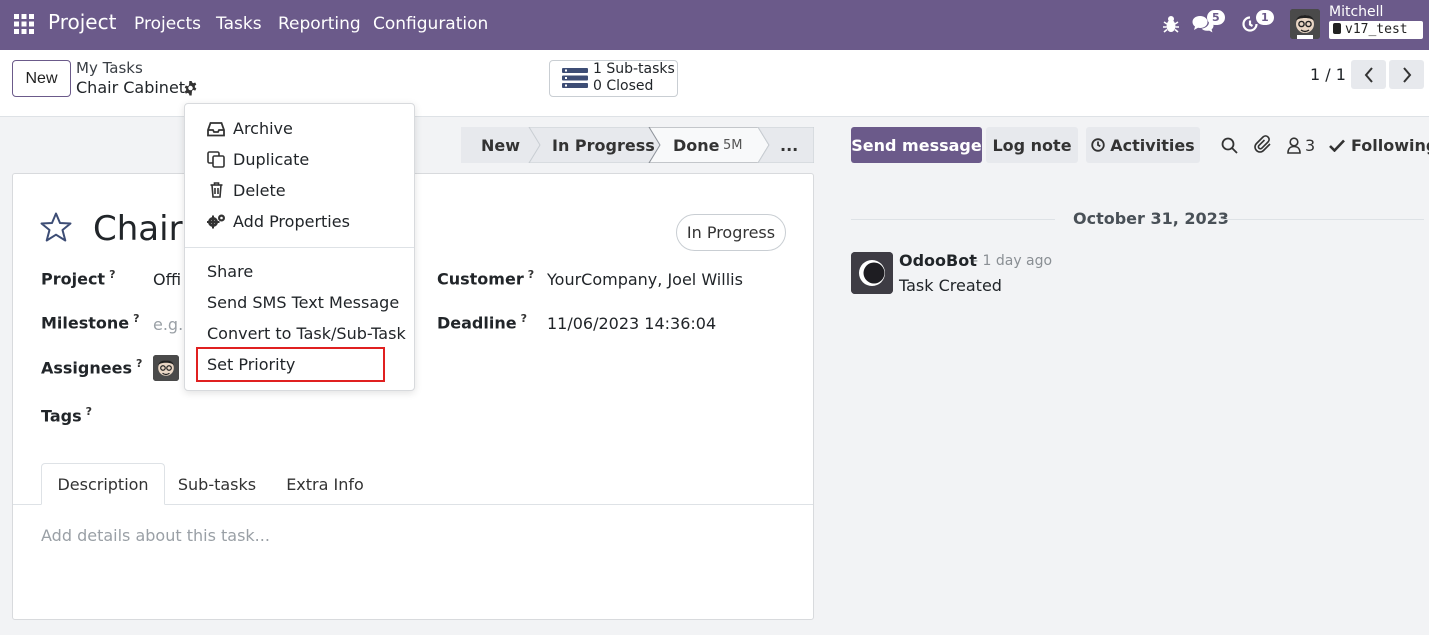 The width and height of the screenshot is (1429, 635). Describe the element at coordinates (67, 415) in the screenshot. I see `tags-label: Tags?` at that location.